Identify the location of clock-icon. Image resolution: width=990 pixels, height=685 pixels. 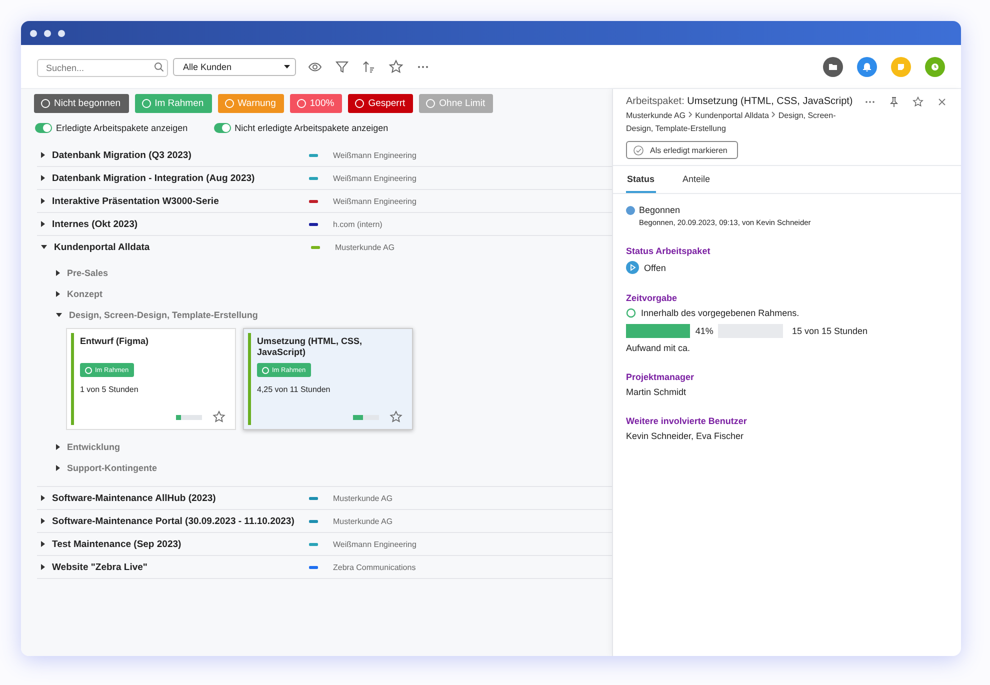
(935, 66).